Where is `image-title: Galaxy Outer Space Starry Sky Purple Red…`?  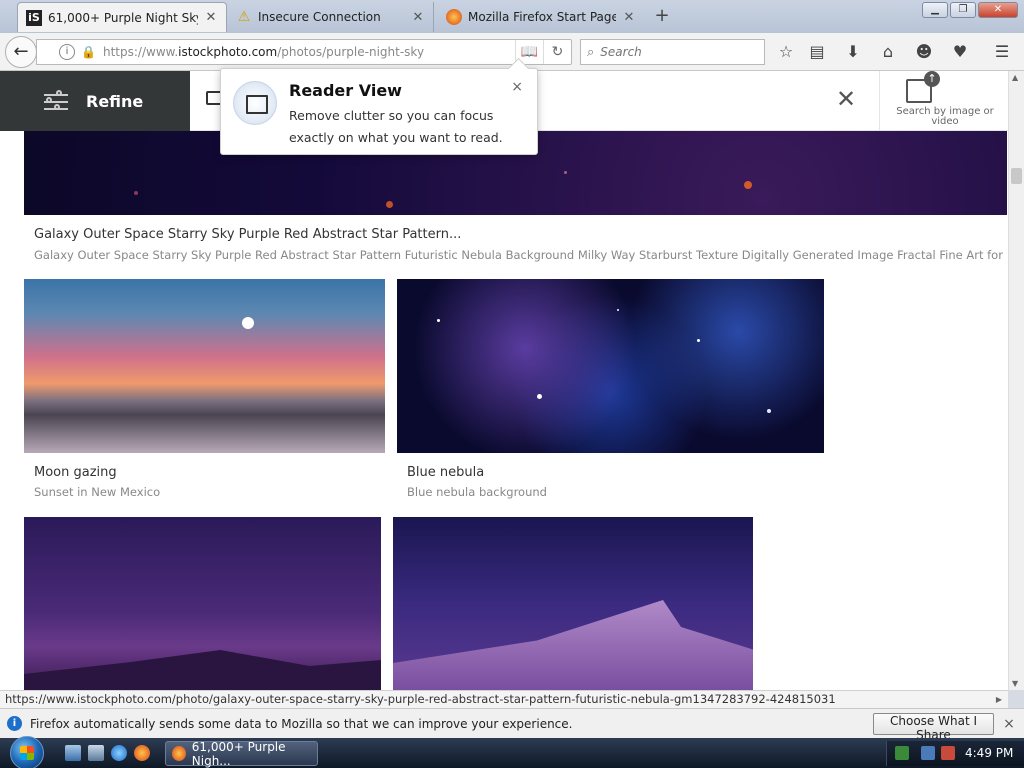
image-title: Galaxy Outer Space Starry Sky Purple Red… is located at coordinates (247, 234).